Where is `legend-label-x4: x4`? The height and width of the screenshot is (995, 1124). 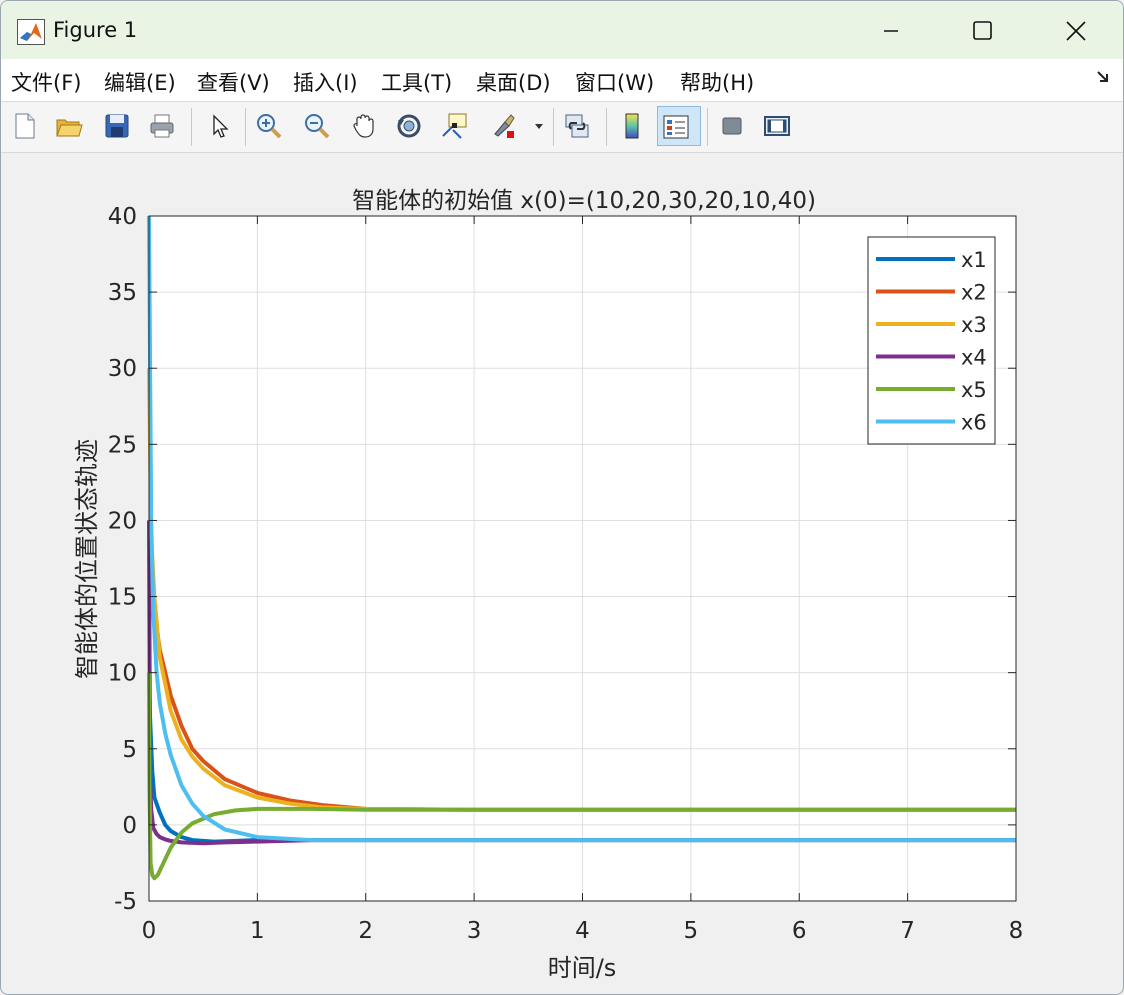
legend-label-x4: x4 is located at coordinates (974, 358).